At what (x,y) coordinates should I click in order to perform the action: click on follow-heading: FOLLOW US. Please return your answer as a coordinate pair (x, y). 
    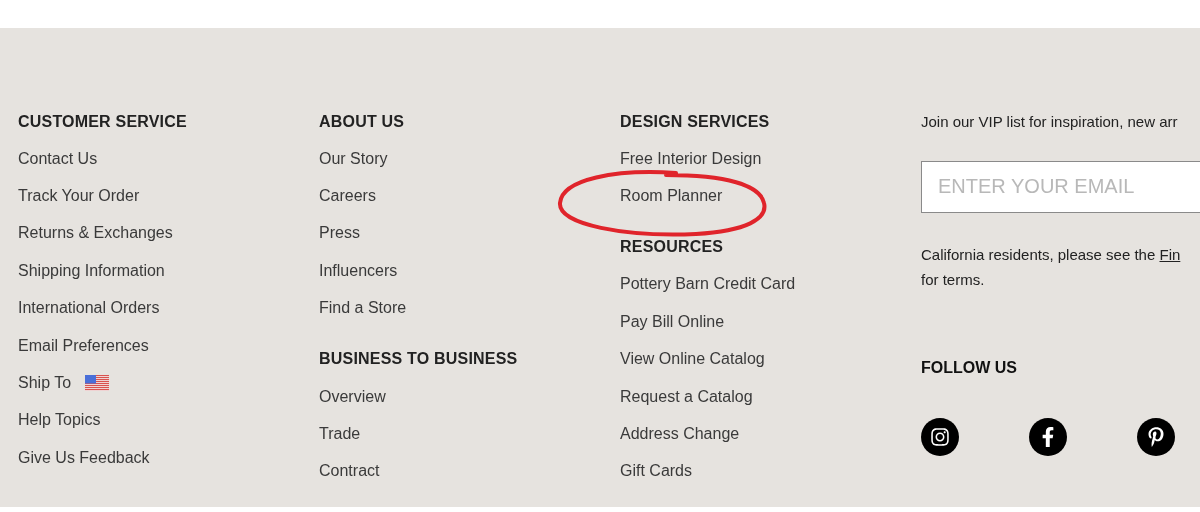
    Looking at the image, I should click on (969, 367).